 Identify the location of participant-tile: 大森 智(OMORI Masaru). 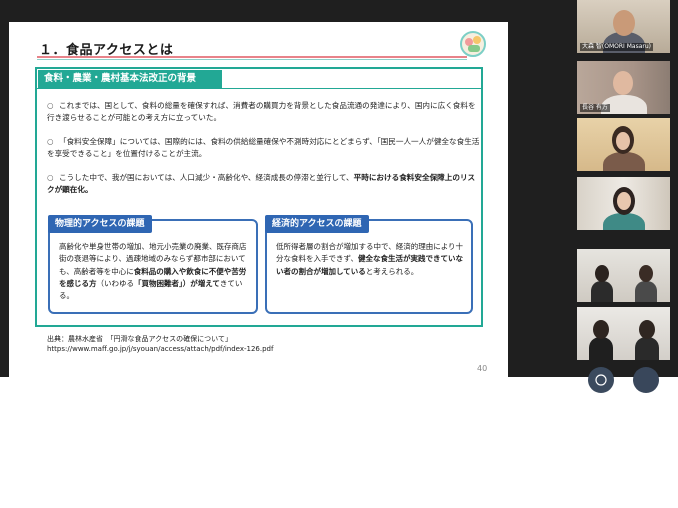
(623, 26).